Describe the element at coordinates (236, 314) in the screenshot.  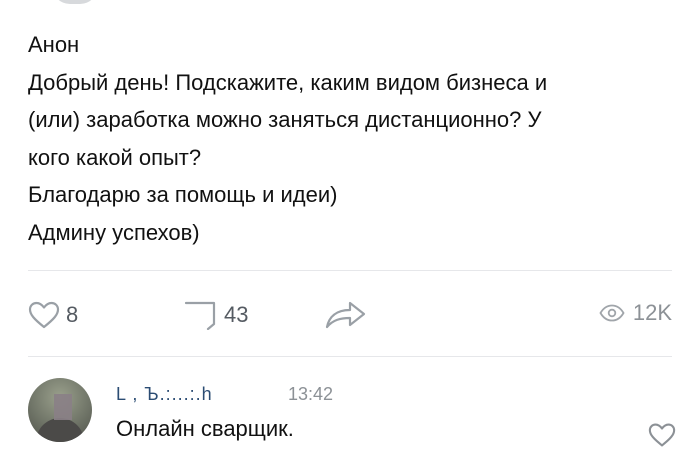
I see `comment-count: 43` at that location.